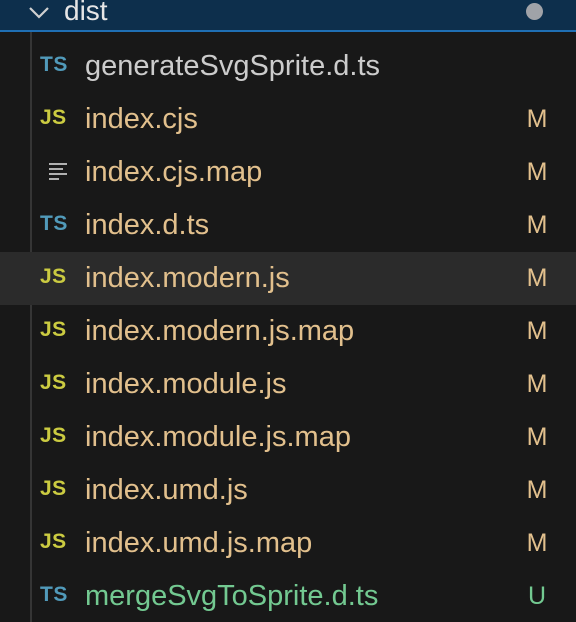 The height and width of the screenshot is (622, 576). I want to click on file-name: index.cjs.map, so click(174, 172).